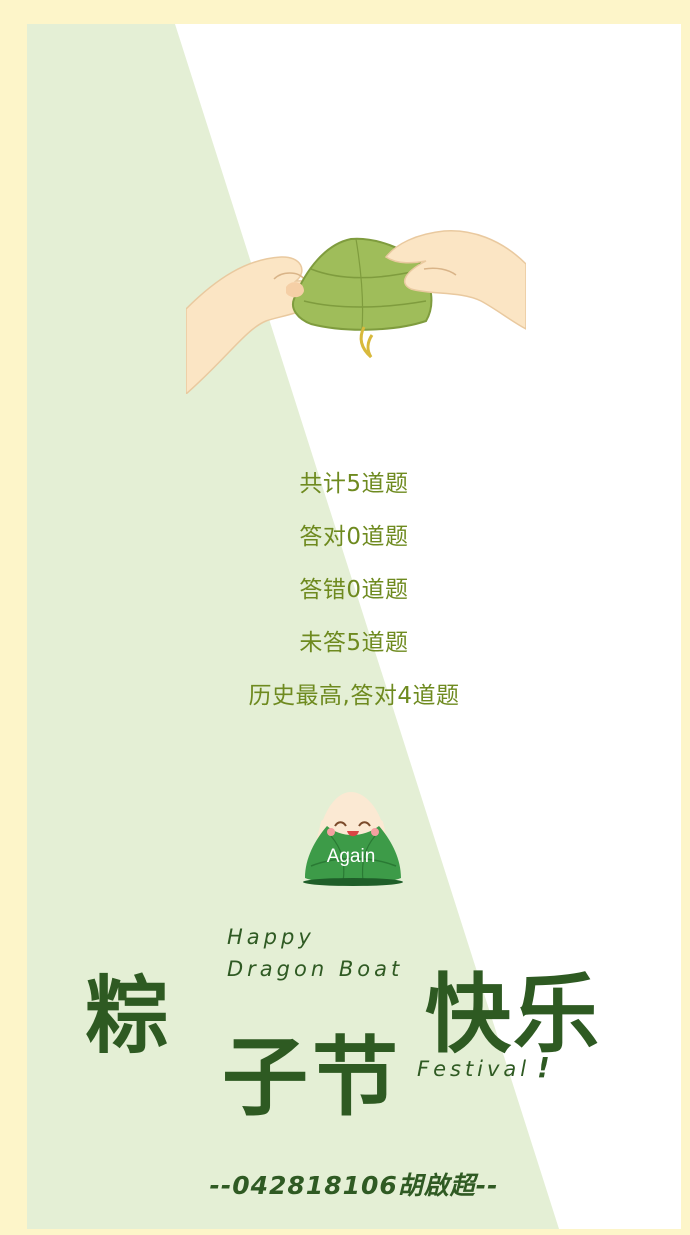  What do you see at coordinates (312, 1077) in the screenshot?
I see `title-zijie-chars: 子节` at bounding box center [312, 1077].